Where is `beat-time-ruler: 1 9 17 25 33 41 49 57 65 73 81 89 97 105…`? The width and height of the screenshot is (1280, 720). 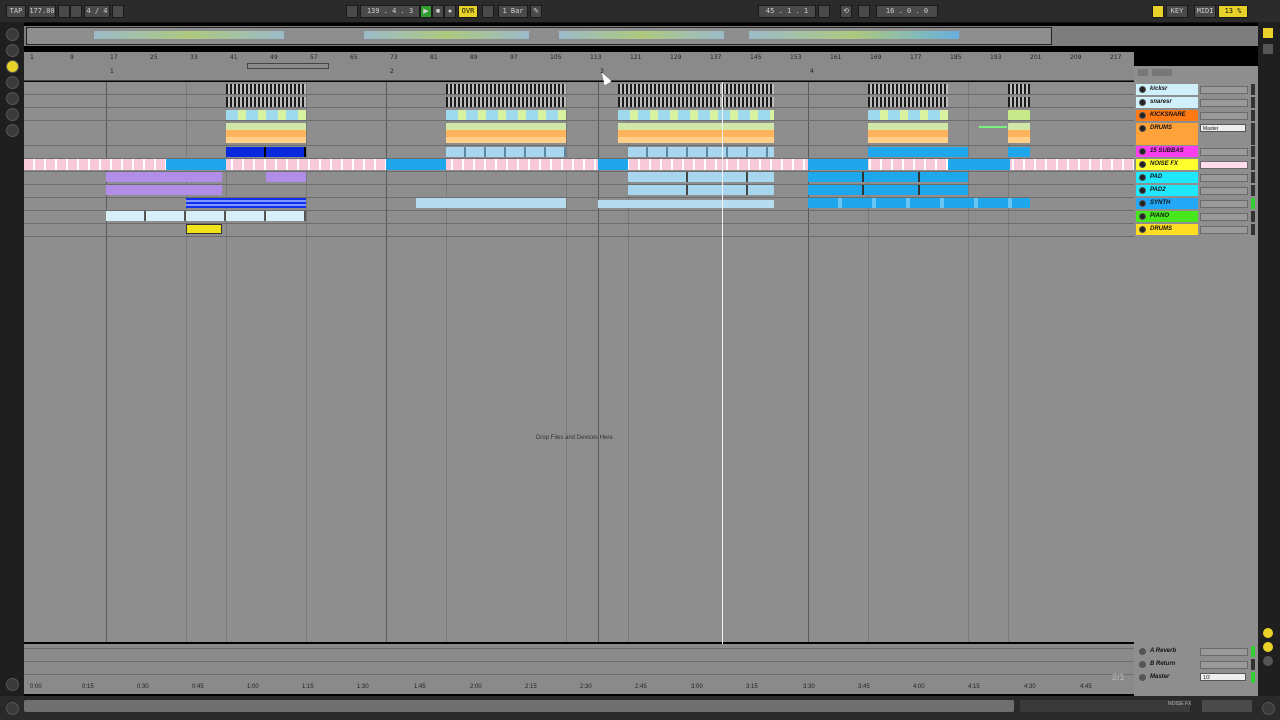 beat-time-ruler: 1 9 17 25 33 41 49 57 65 73 81 89 97 105… is located at coordinates (579, 66).